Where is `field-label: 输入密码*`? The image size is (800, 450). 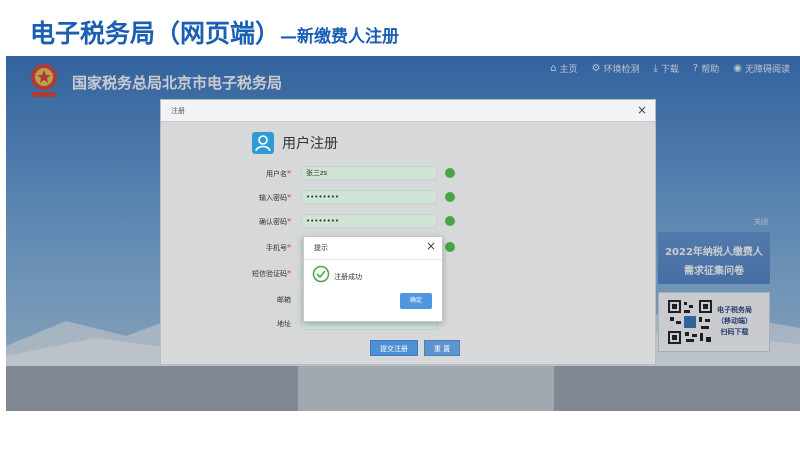
field-label: 输入密码* is located at coordinates (275, 198).